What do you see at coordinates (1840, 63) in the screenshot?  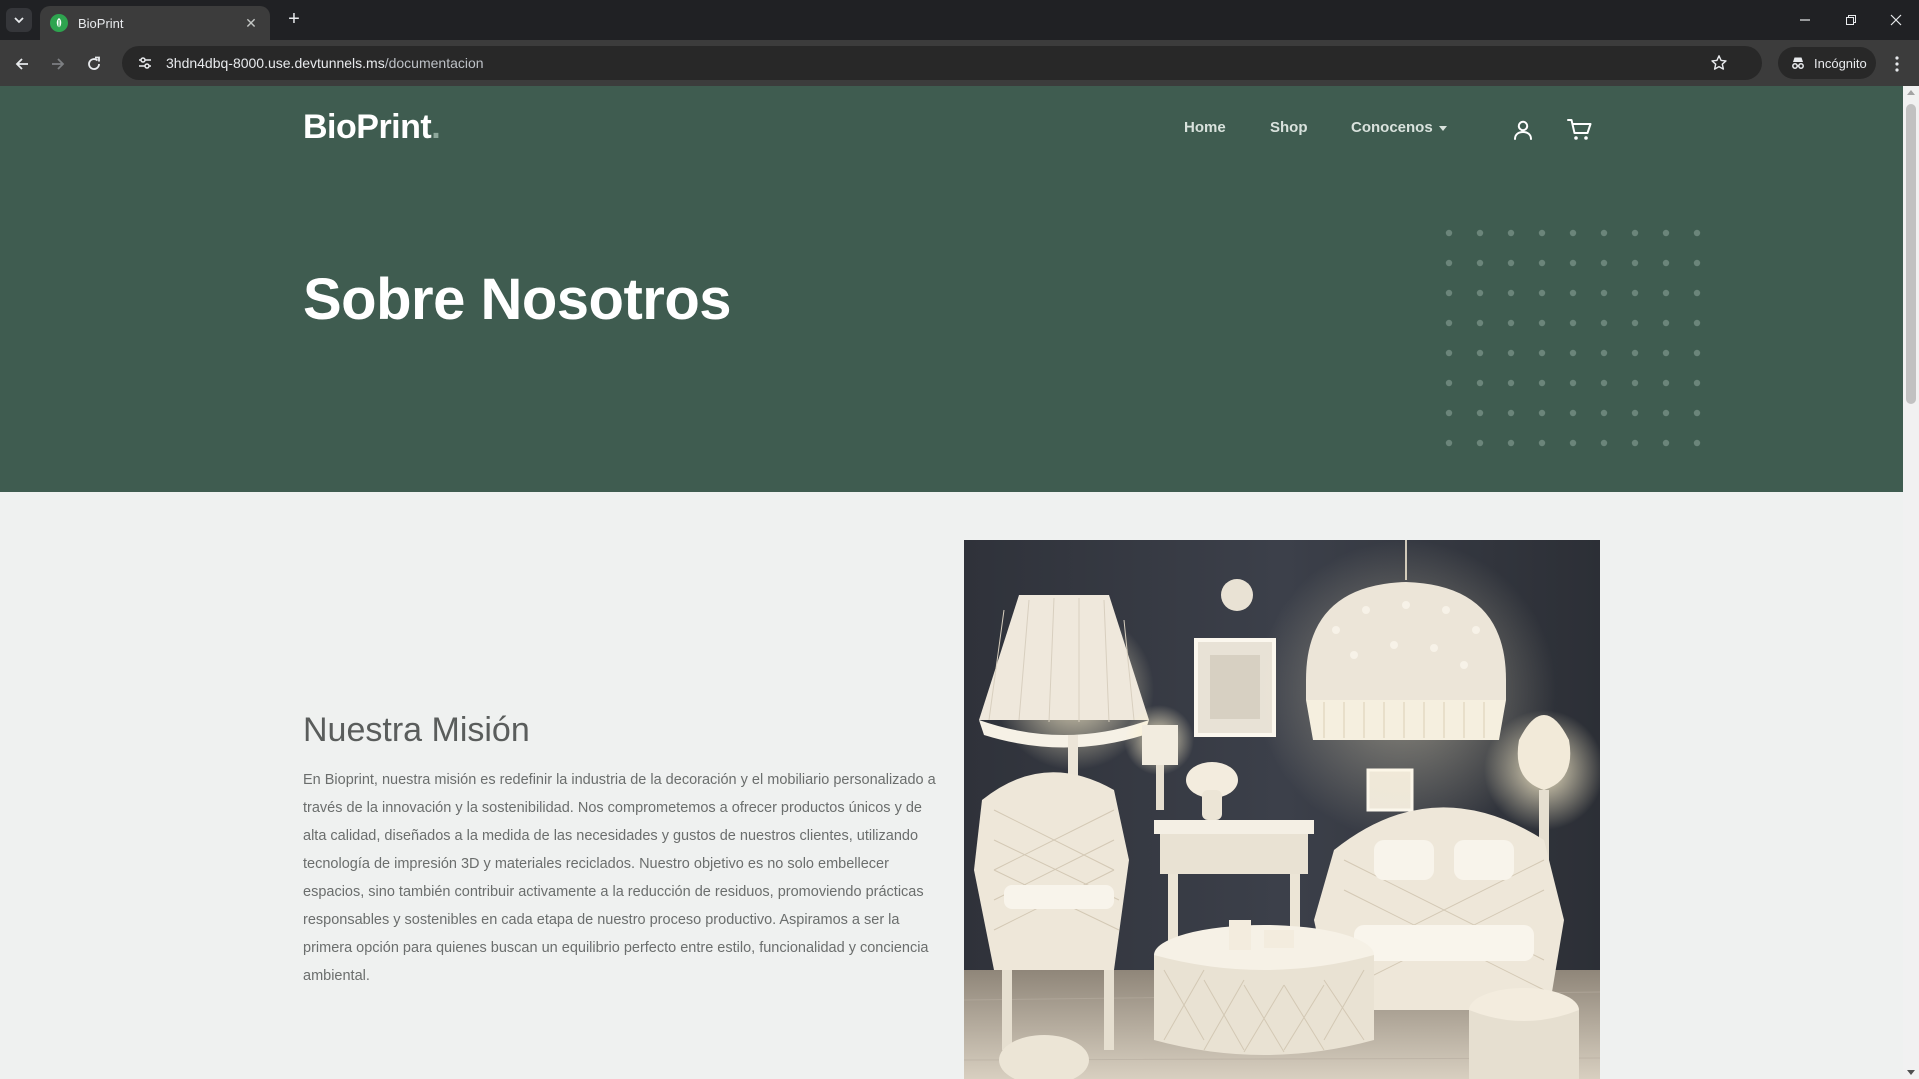 I see `incognito-label: Incógnito` at bounding box center [1840, 63].